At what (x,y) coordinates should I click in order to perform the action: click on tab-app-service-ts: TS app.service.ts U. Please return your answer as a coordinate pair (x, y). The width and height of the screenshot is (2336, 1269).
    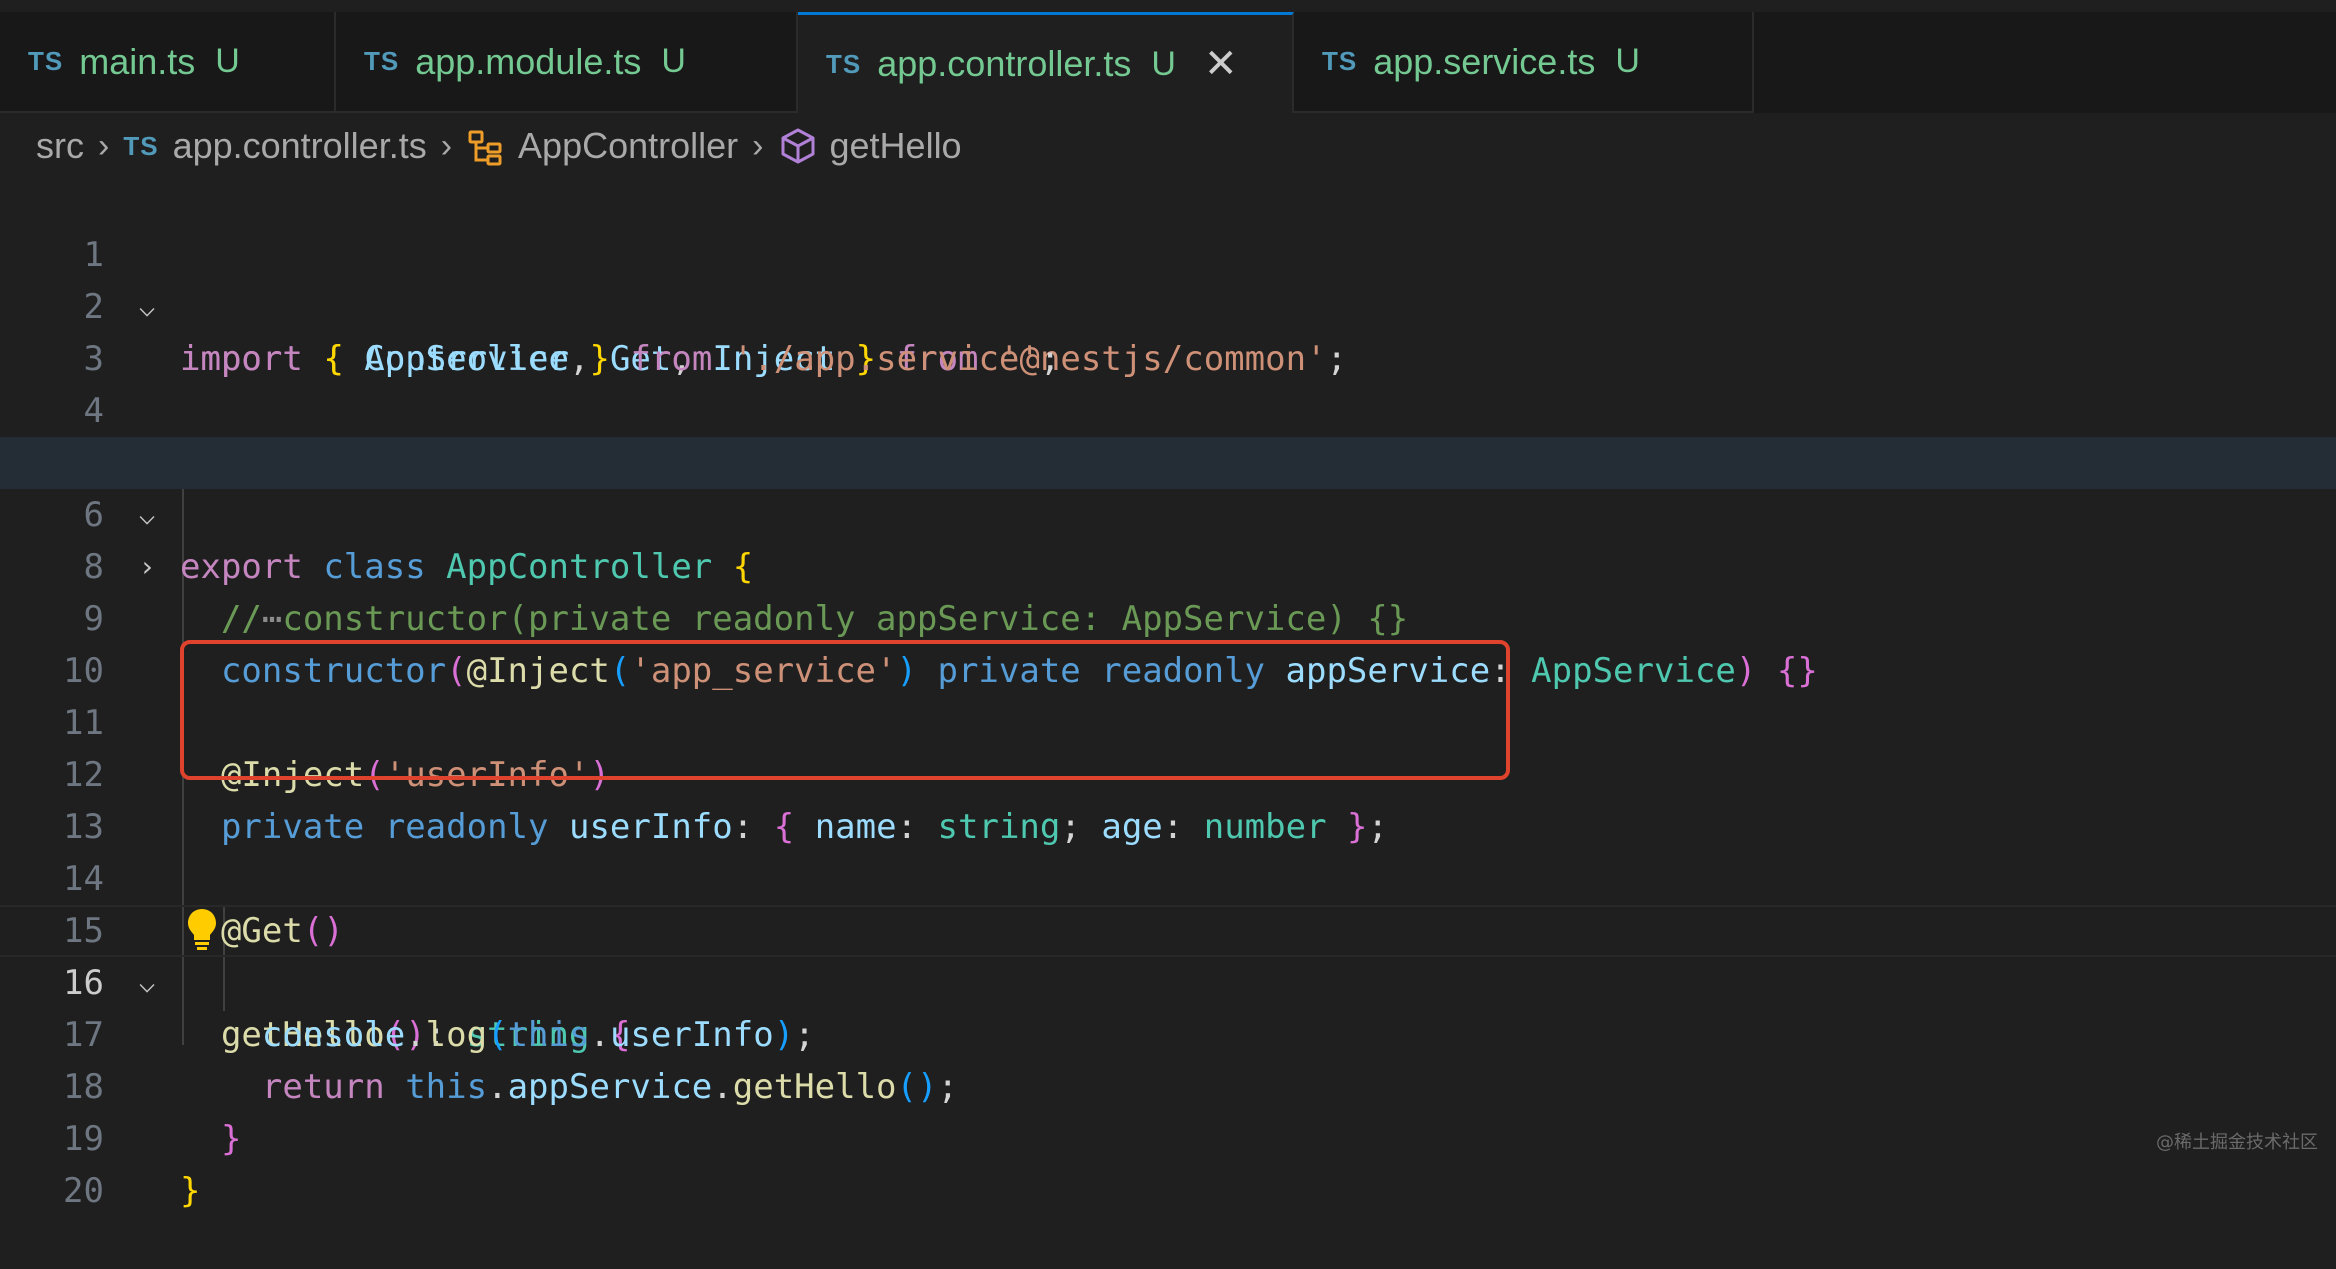
    Looking at the image, I should click on (1524, 62).